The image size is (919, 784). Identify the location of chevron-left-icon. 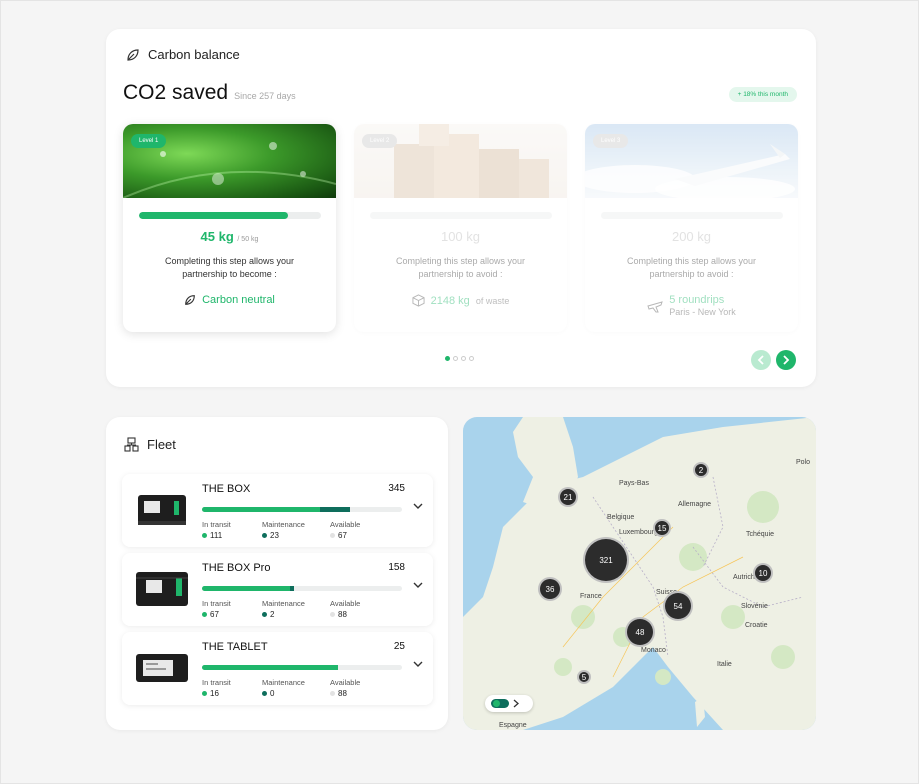
(760, 360).